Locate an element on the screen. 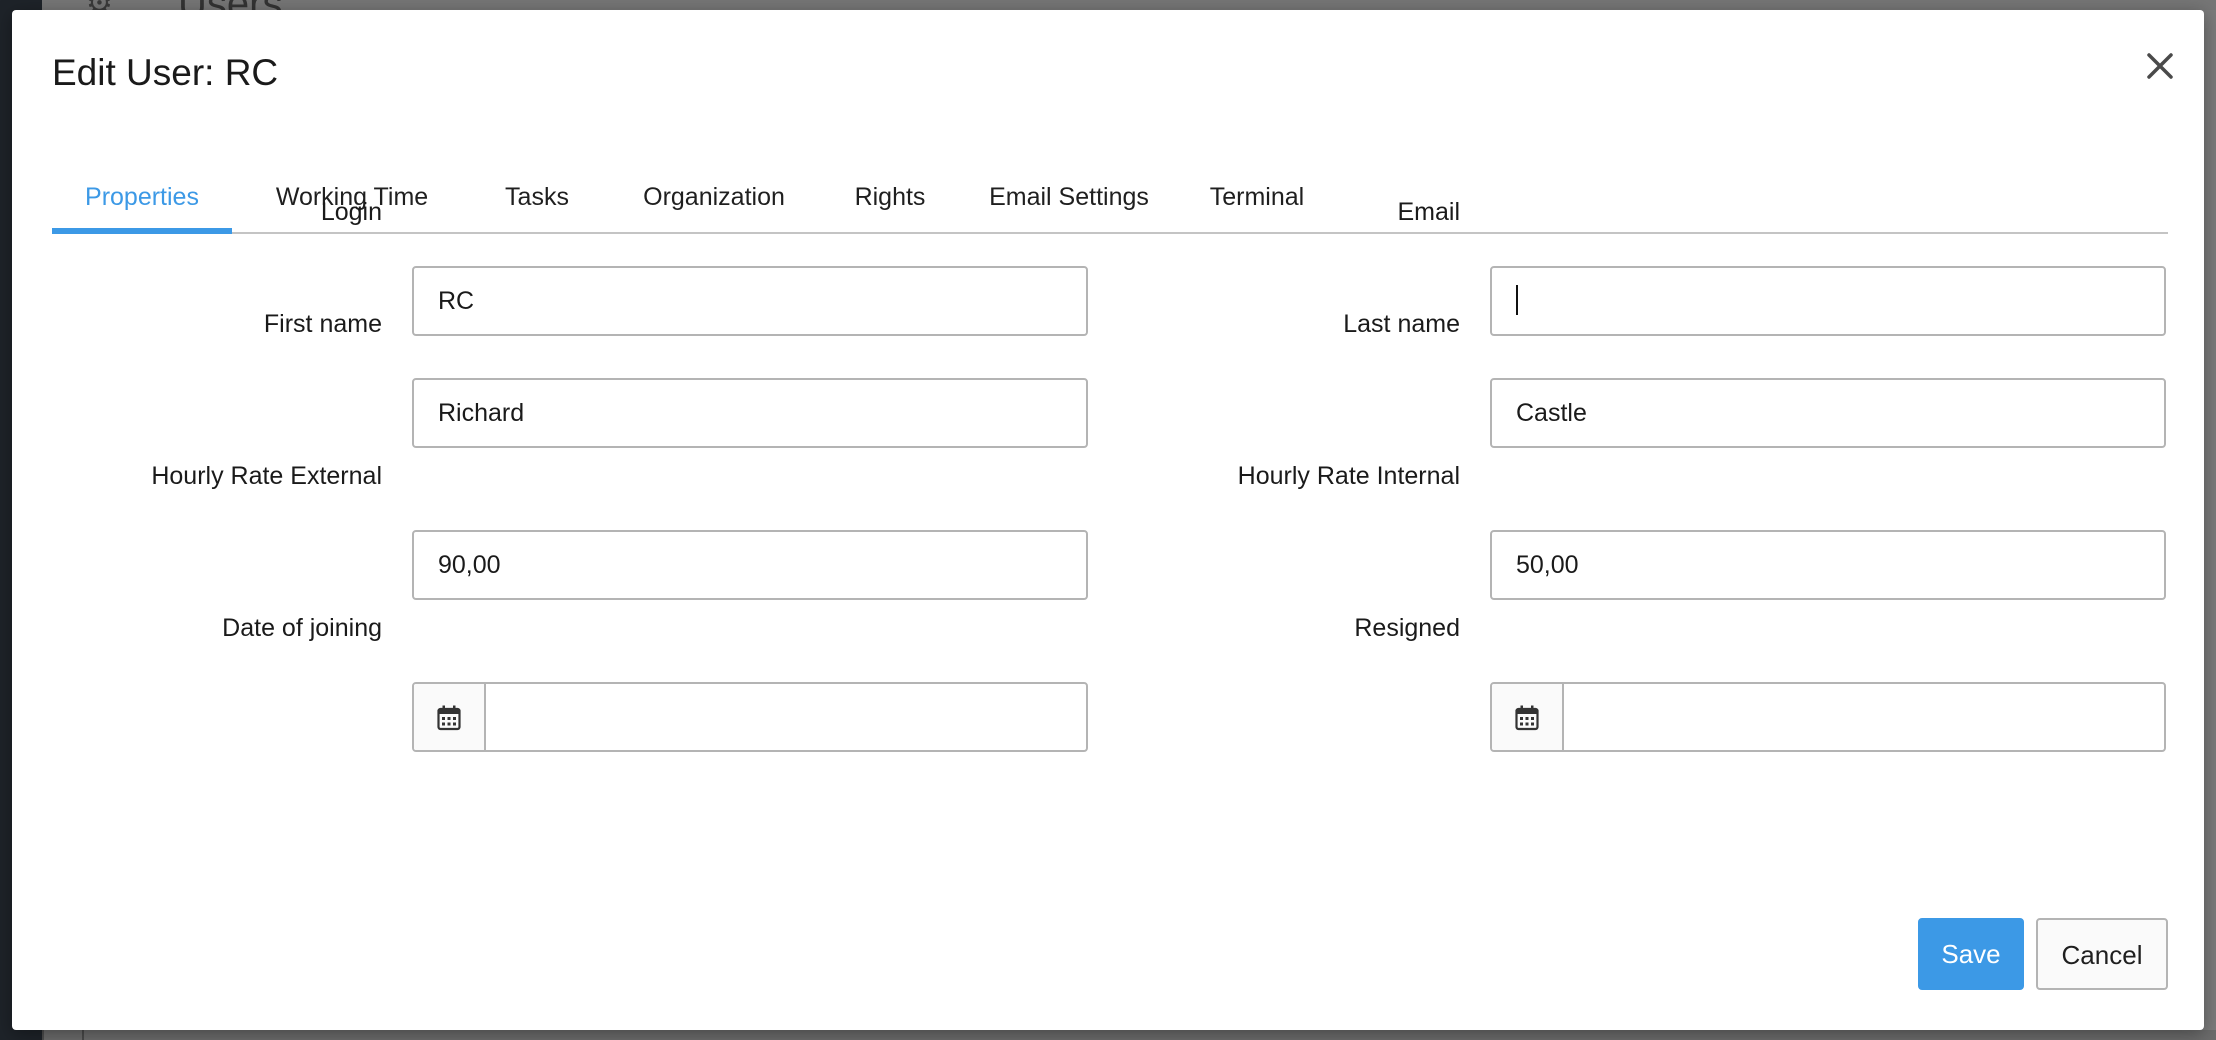 Image resolution: width=2216 pixels, height=1040 pixels. hourly-rate-external-value: 90,00 is located at coordinates (469, 565).